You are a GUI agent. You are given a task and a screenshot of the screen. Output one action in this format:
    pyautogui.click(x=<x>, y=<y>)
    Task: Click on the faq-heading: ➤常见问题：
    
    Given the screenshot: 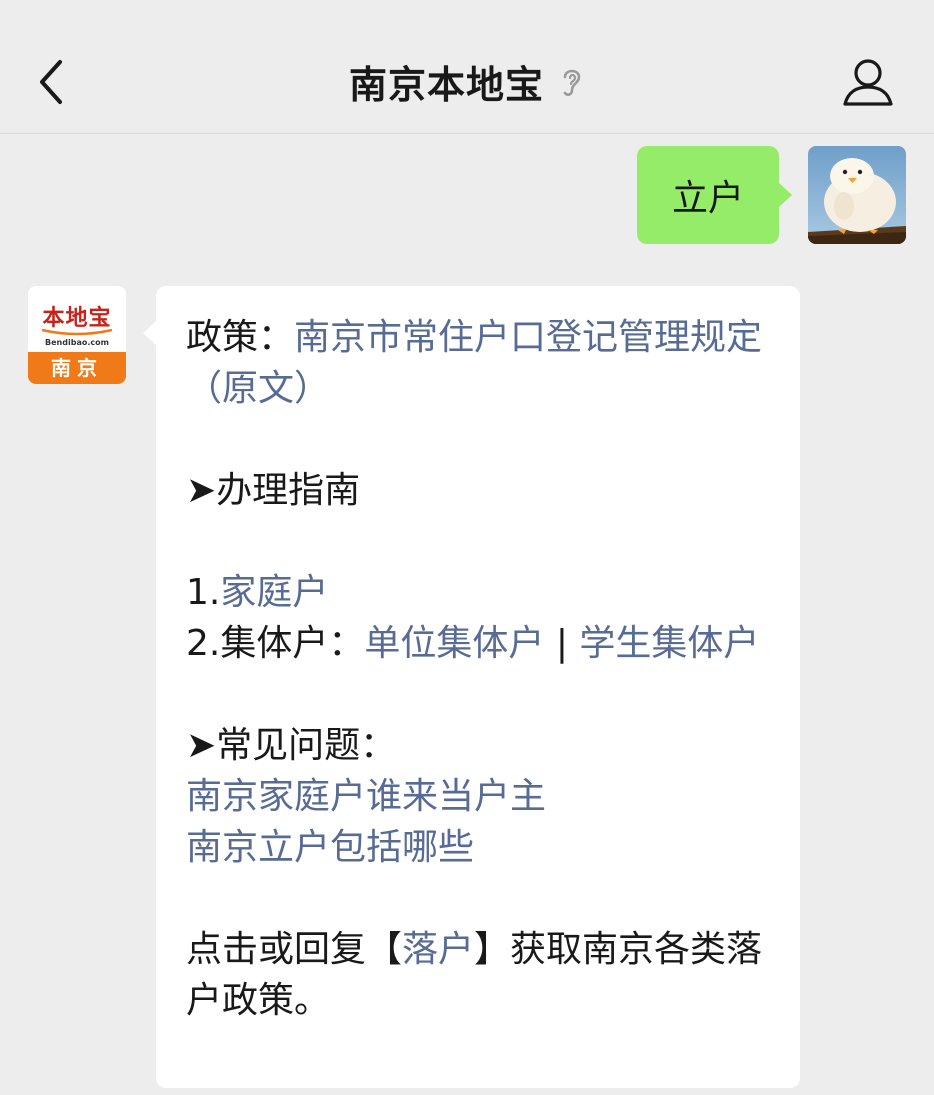 What is the action you would take?
    pyautogui.click(x=291, y=745)
    